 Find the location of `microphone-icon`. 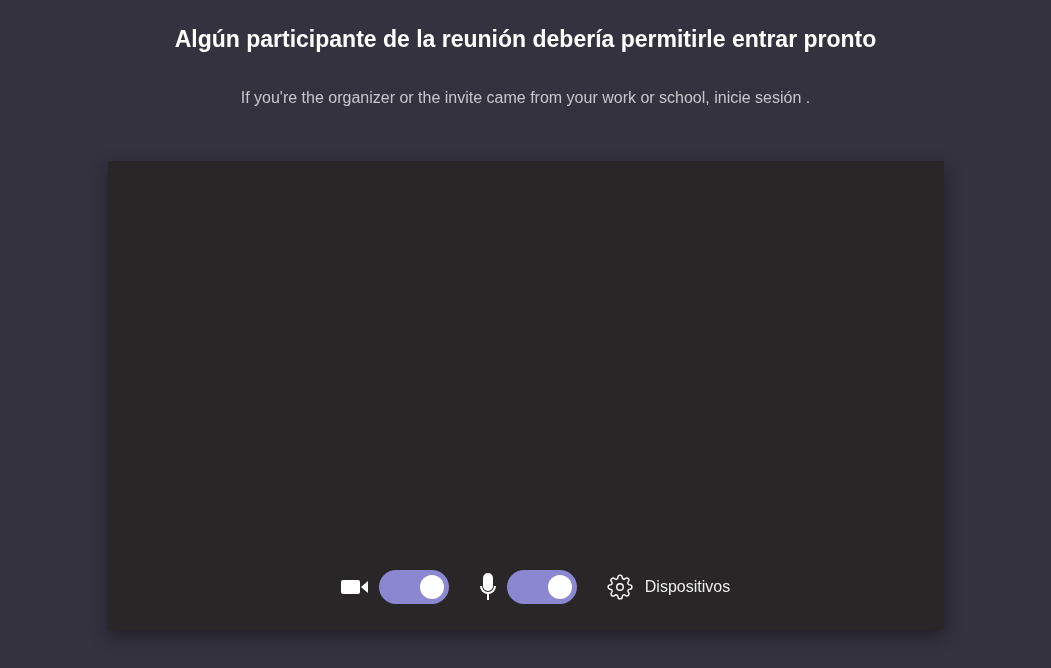

microphone-icon is located at coordinates (487, 587).